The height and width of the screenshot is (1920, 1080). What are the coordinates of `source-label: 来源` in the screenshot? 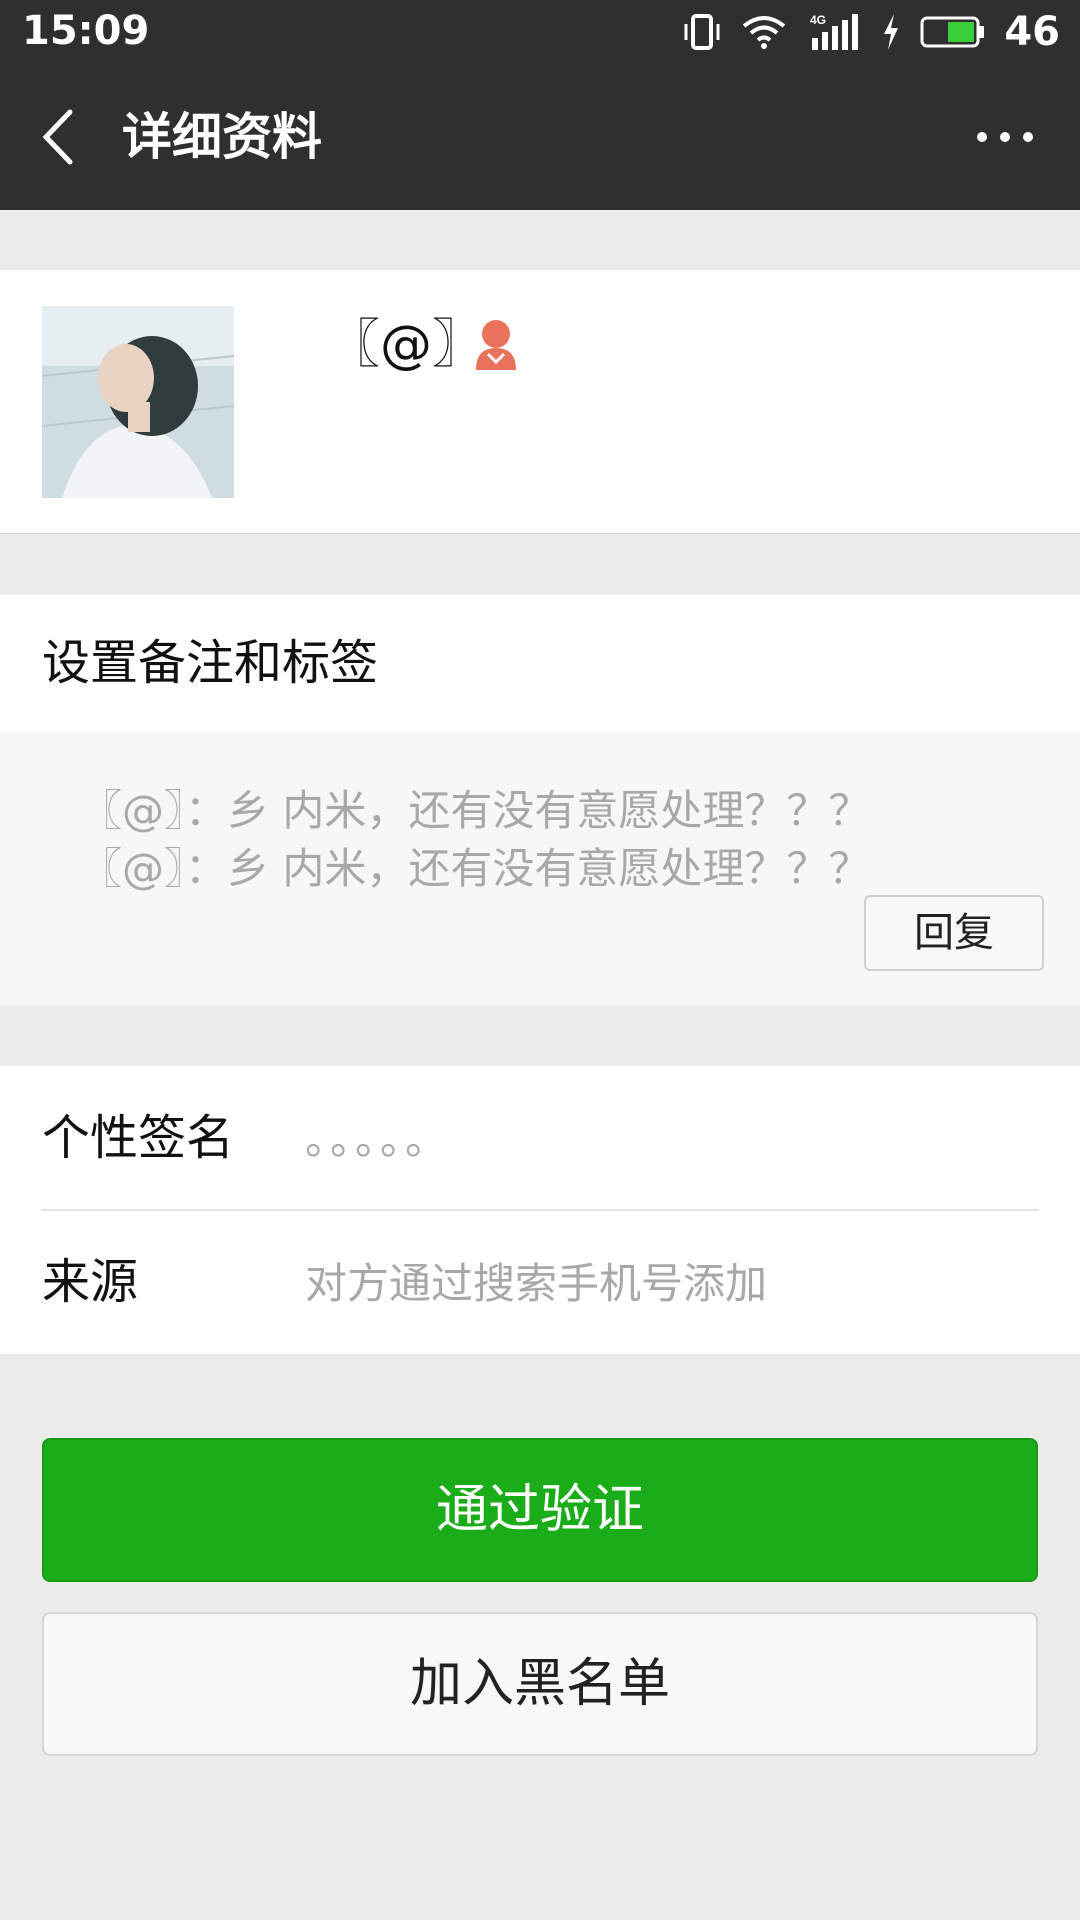 It's located at (90, 1282).